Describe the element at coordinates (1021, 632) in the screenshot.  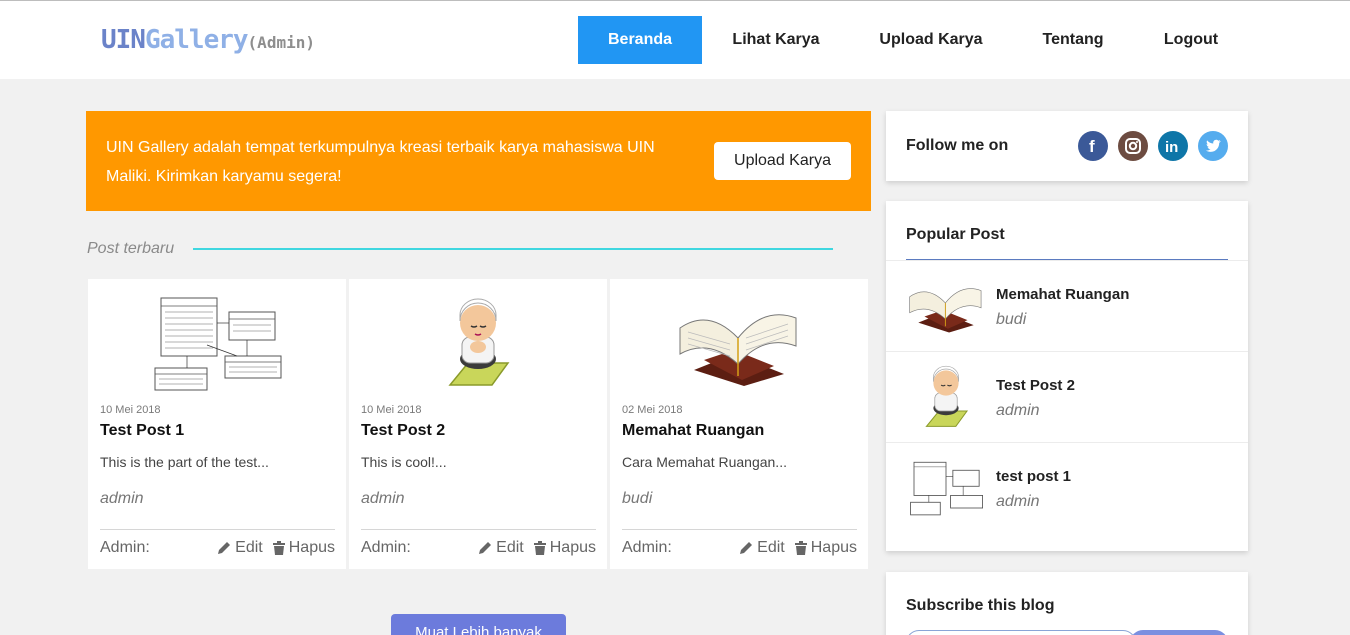
I see `subscribe-email-input` at that location.